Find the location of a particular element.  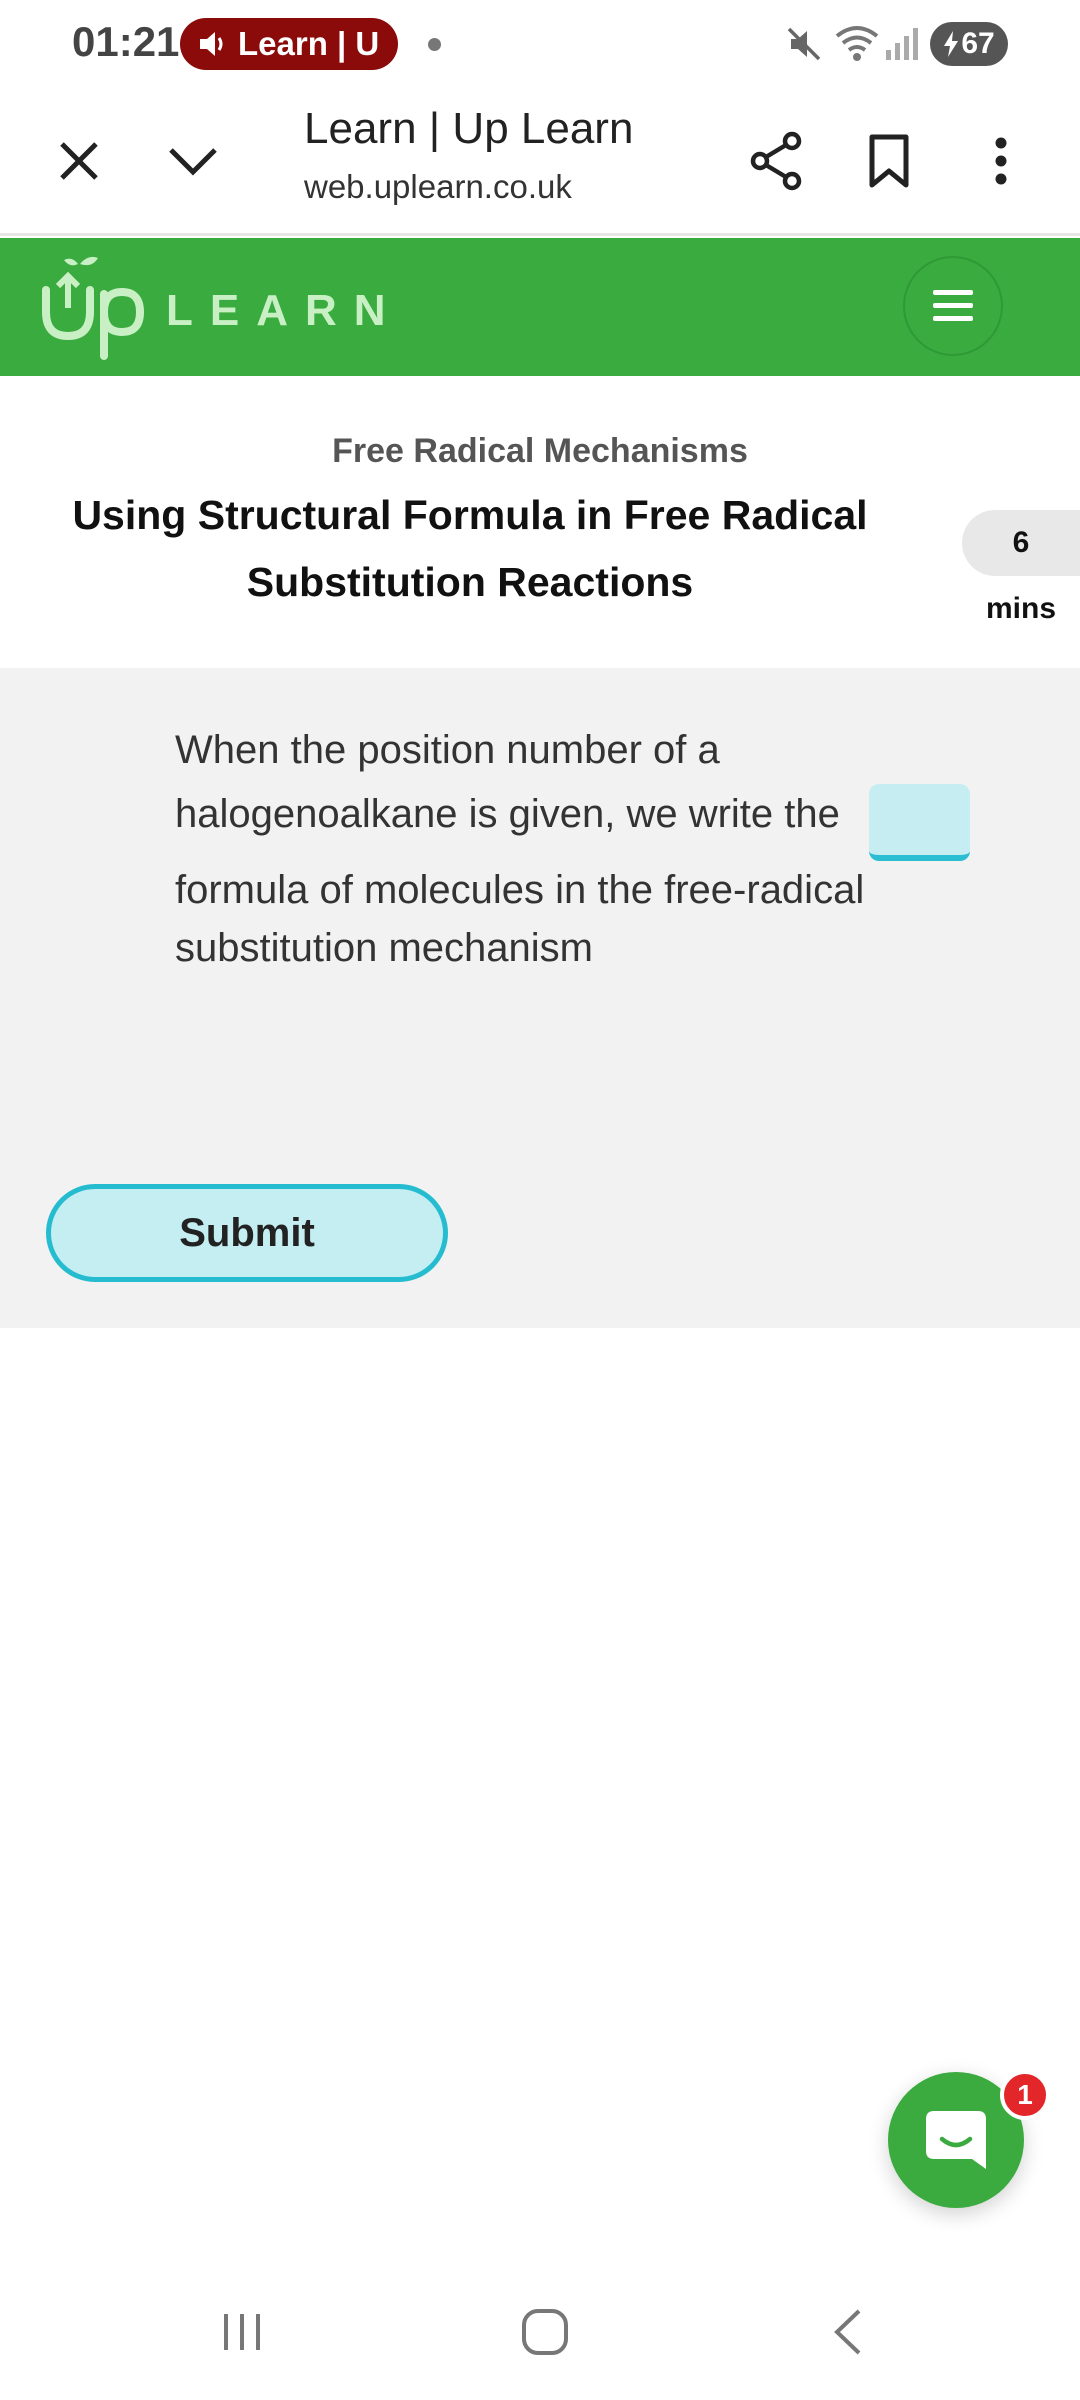

question-line-3: formula of molecules in the free-radical is located at coordinates (520, 890).